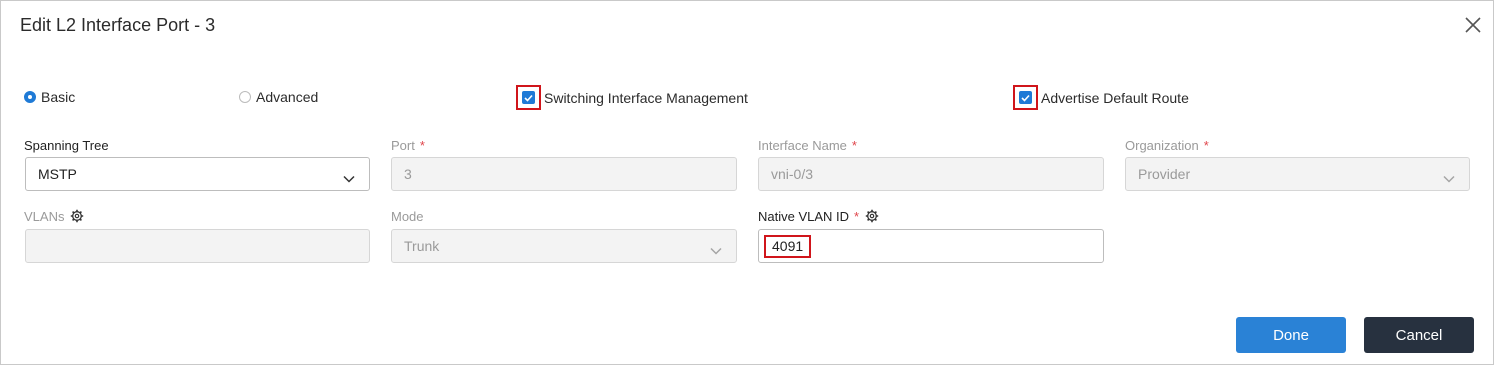 The height and width of the screenshot is (365, 1494). Describe the element at coordinates (1291, 335) in the screenshot. I see `done-button: Done` at that location.